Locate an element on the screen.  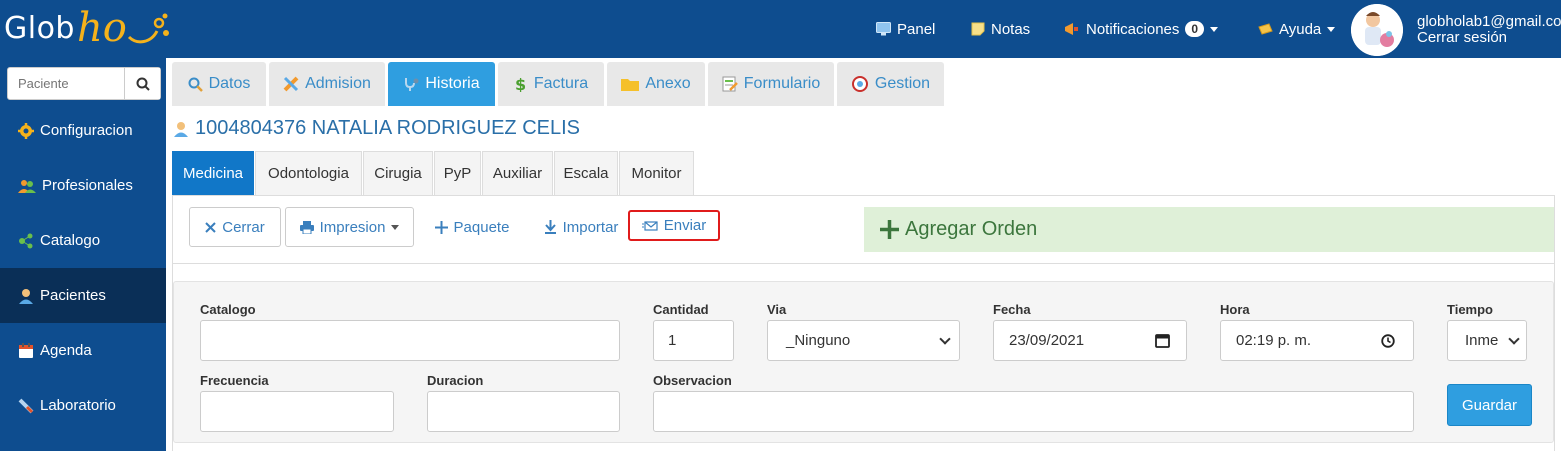
brand-script: ho is located at coordinates (101, 28).